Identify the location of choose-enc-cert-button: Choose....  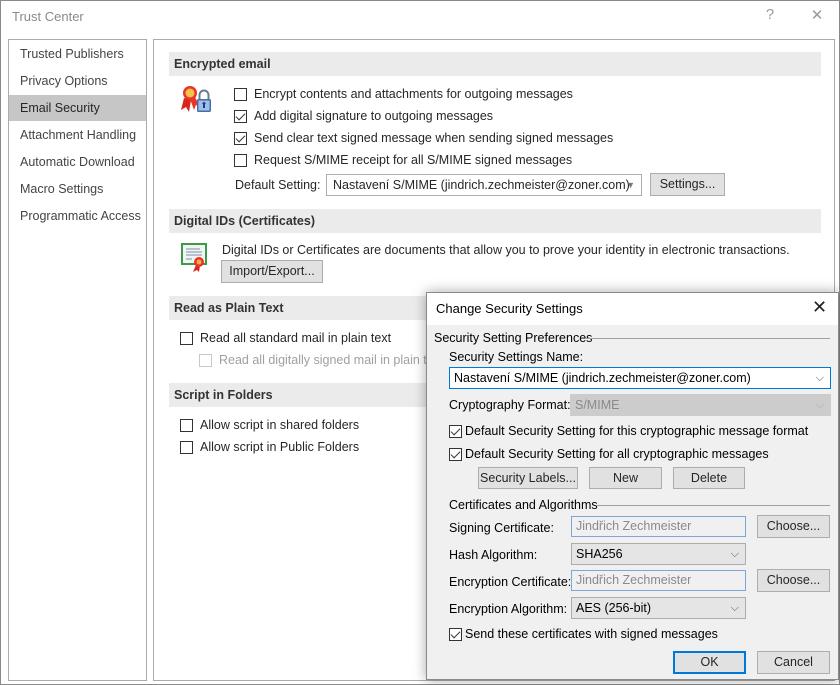
(793, 580).